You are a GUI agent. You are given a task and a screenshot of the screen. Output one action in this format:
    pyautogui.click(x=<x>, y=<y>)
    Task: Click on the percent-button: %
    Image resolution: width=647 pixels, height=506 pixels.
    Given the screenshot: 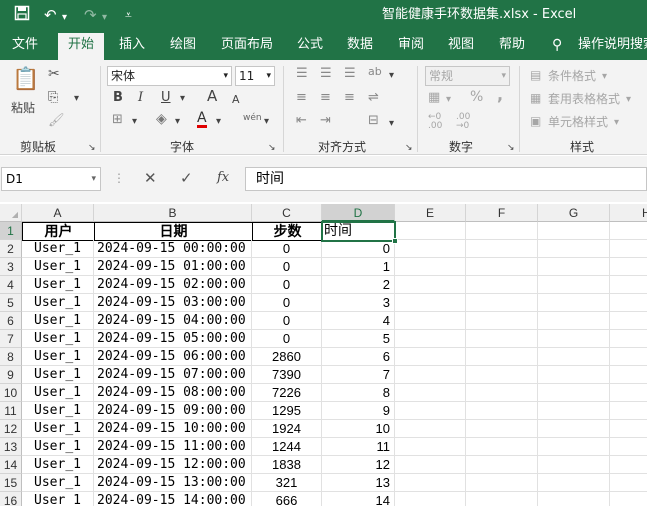 What is the action you would take?
    pyautogui.click(x=476, y=97)
    